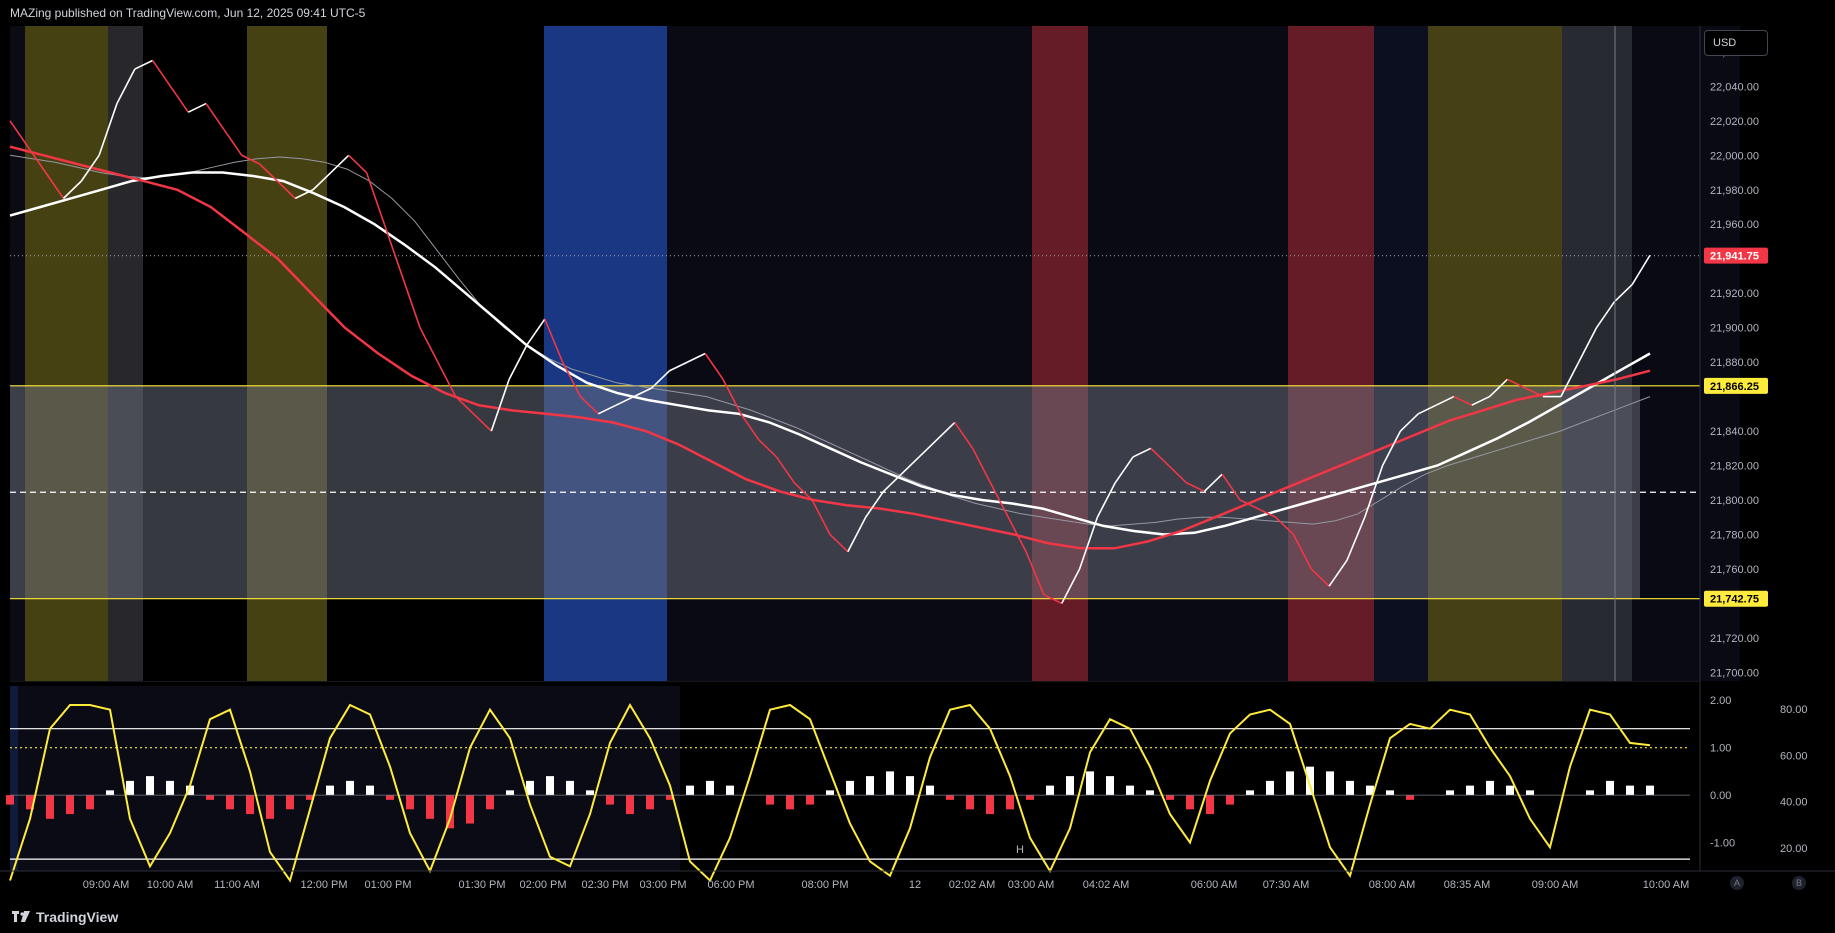 The width and height of the screenshot is (1835, 933). Describe the element at coordinates (662, 885) in the screenshot. I see `time-tick-label: 03:00 PM` at that location.